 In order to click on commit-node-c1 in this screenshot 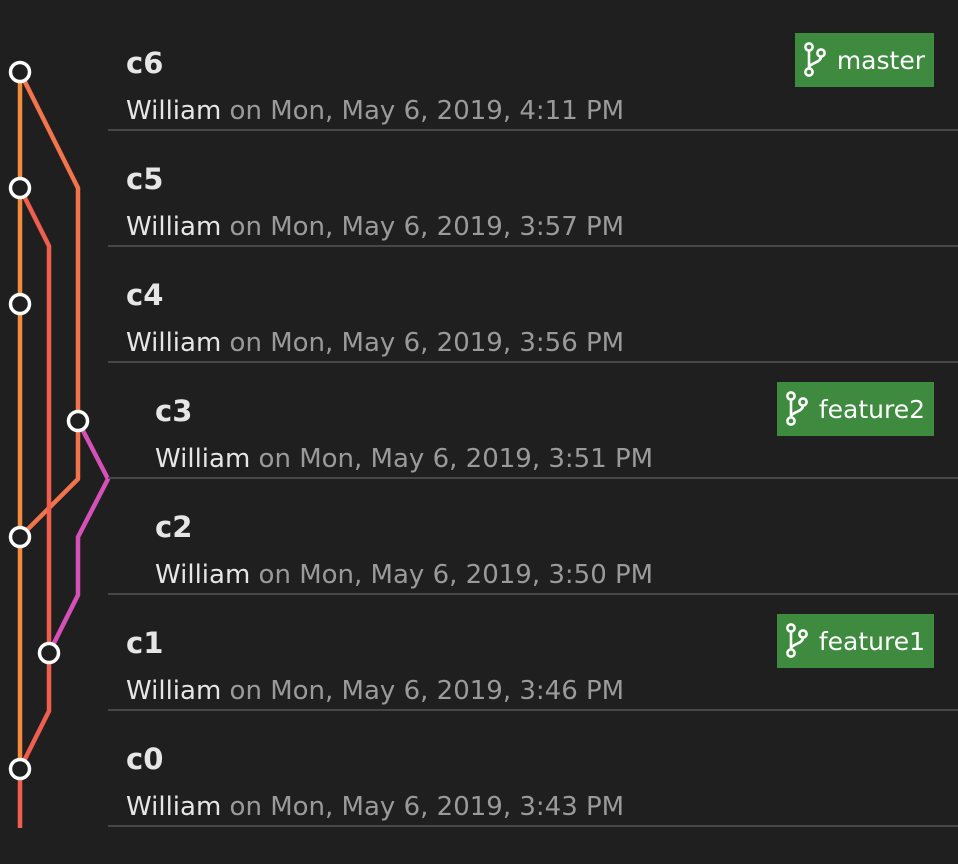, I will do `click(49, 653)`.